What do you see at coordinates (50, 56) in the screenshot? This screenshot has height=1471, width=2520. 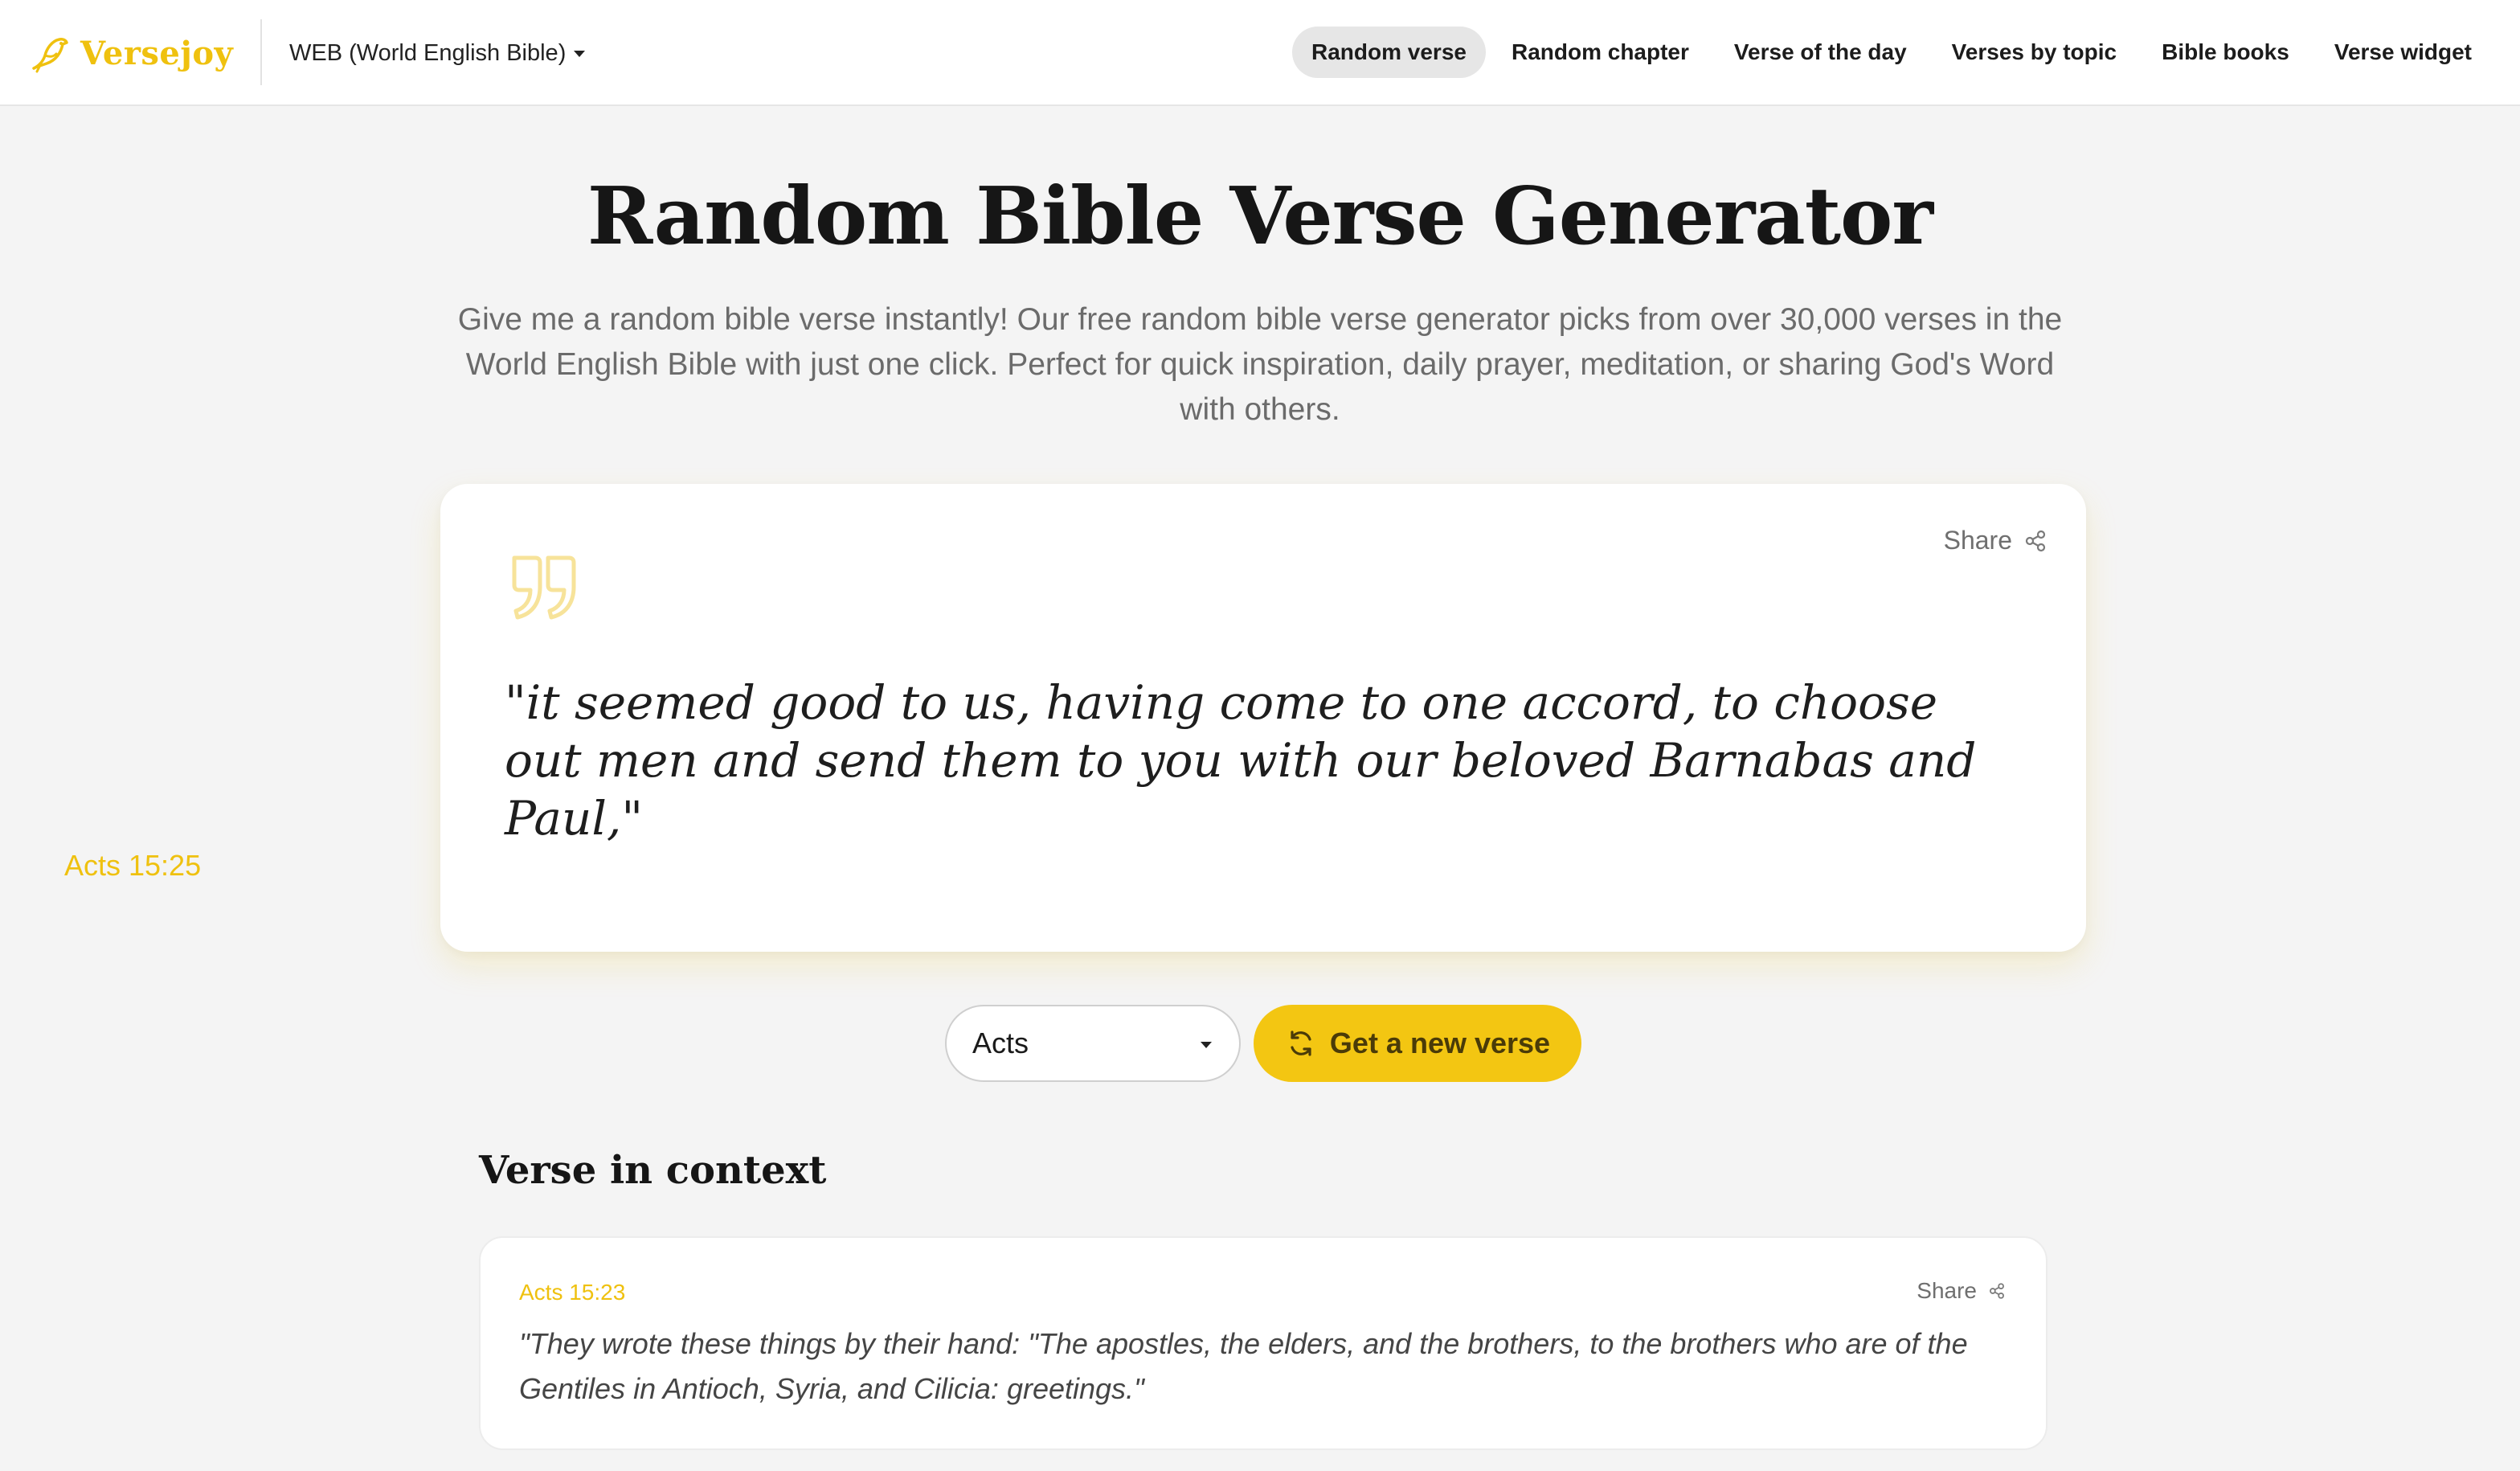 I see `bird-icon` at bounding box center [50, 56].